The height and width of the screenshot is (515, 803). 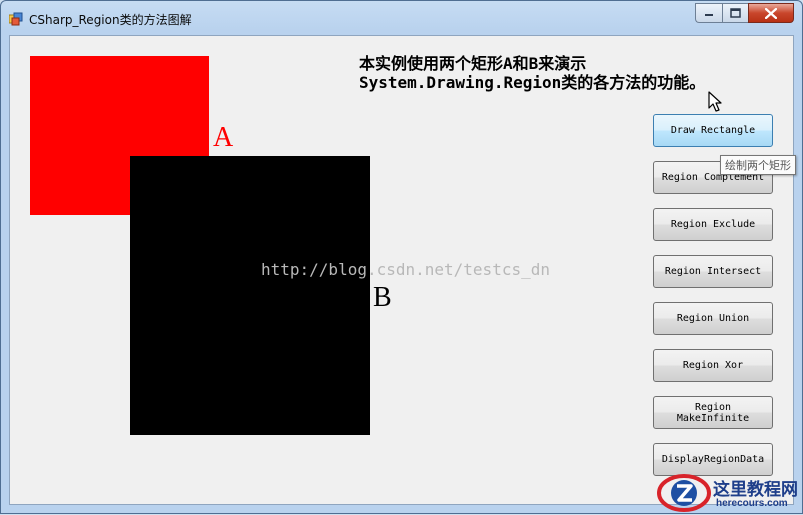 What do you see at coordinates (713, 271) in the screenshot?
I see `region-intersect-button: Region Intersect` at bounding box center [713, 271].